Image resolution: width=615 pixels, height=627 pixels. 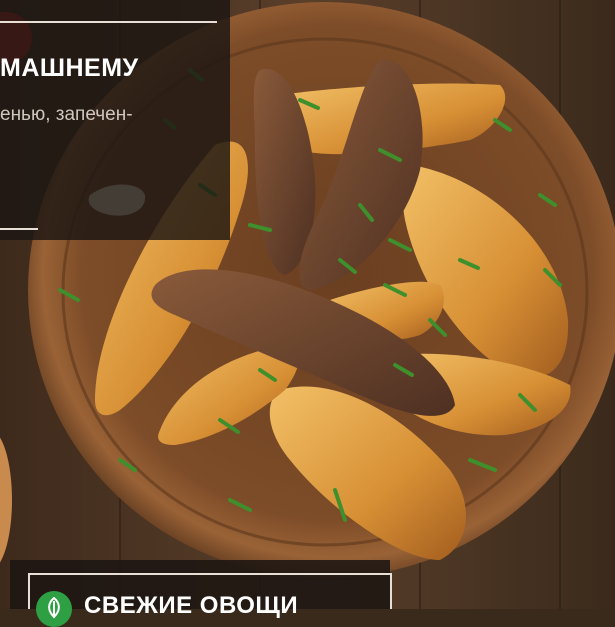 I want to click on recipe-title: МАШНЕМУ, so click(x=69, y=68).